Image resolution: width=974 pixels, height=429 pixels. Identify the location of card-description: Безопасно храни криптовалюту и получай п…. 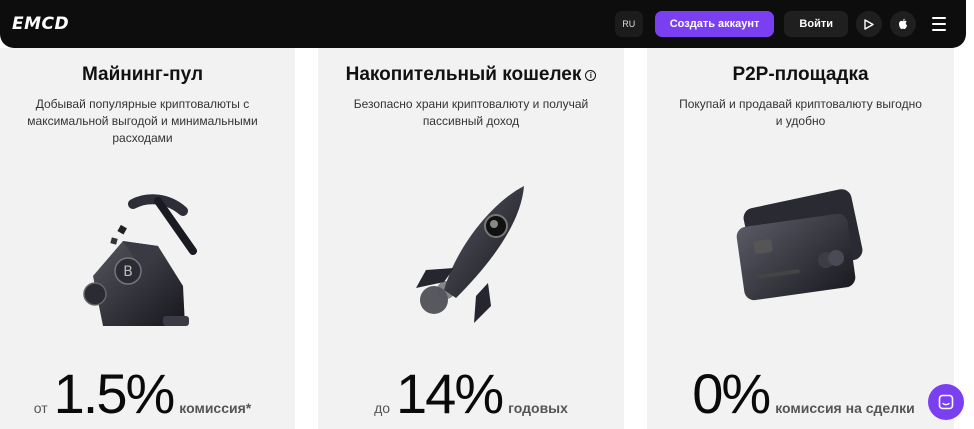
(471, 112).